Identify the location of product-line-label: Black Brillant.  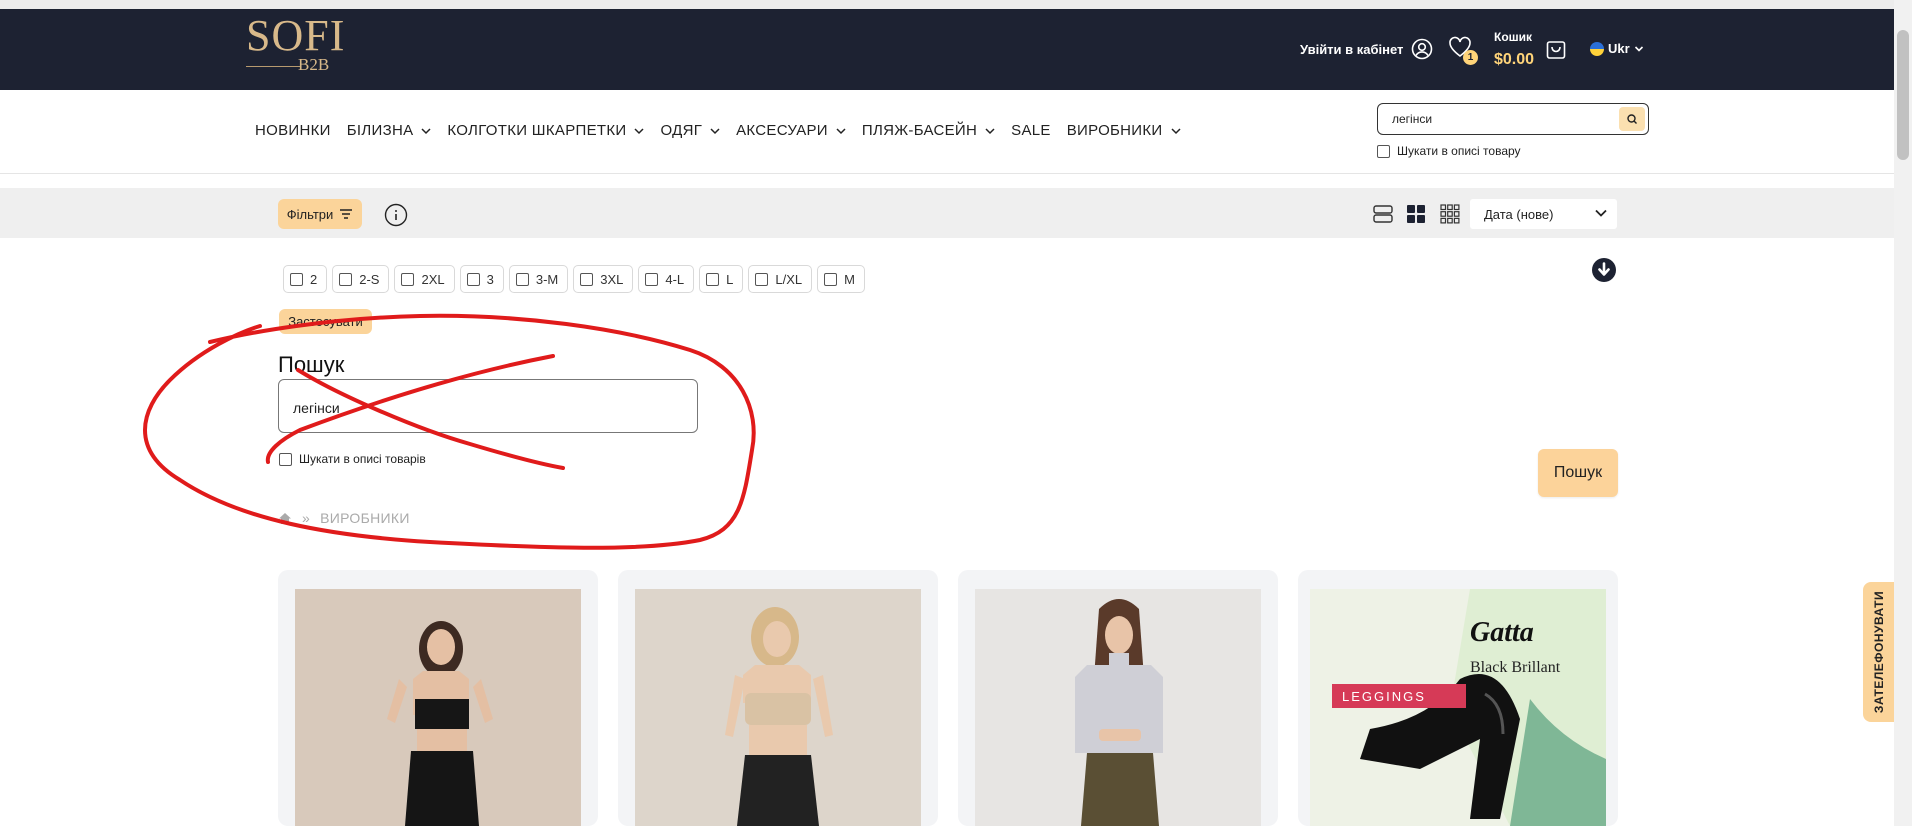
(1515, 667).